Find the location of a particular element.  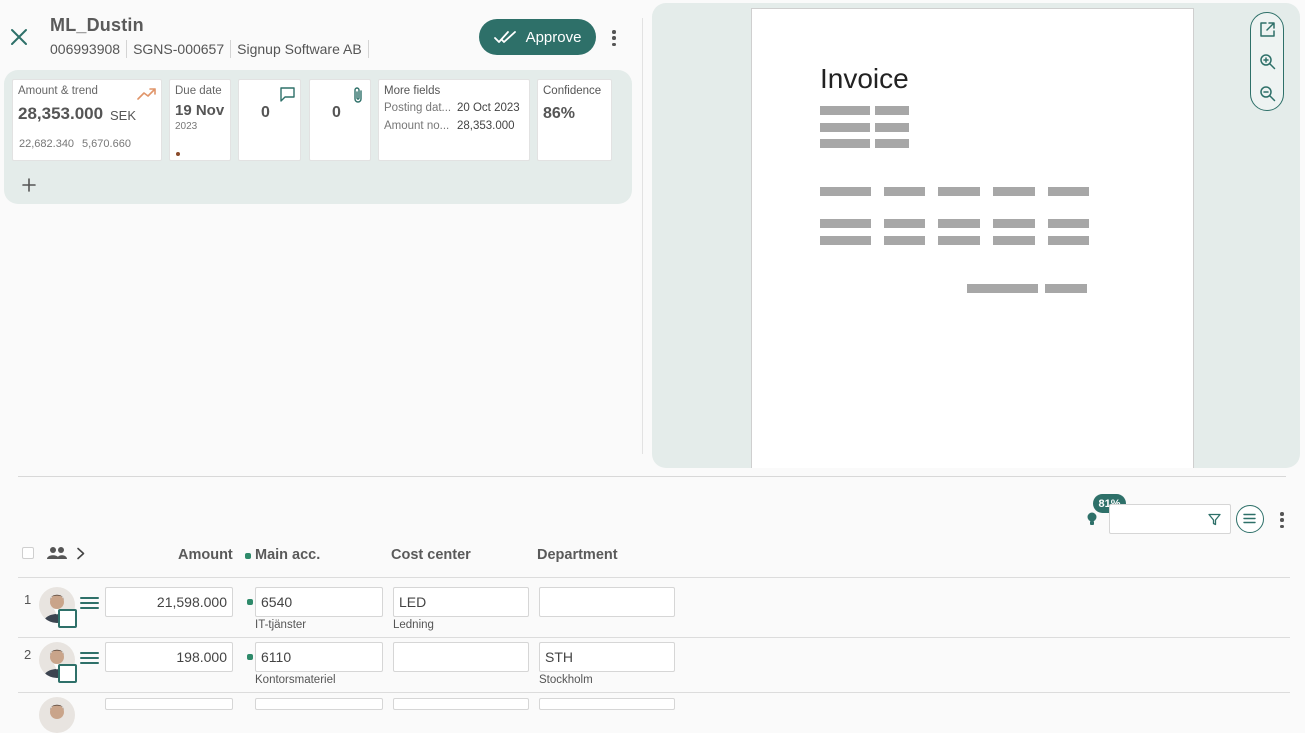

avatar is located at coordinates (57, 715).